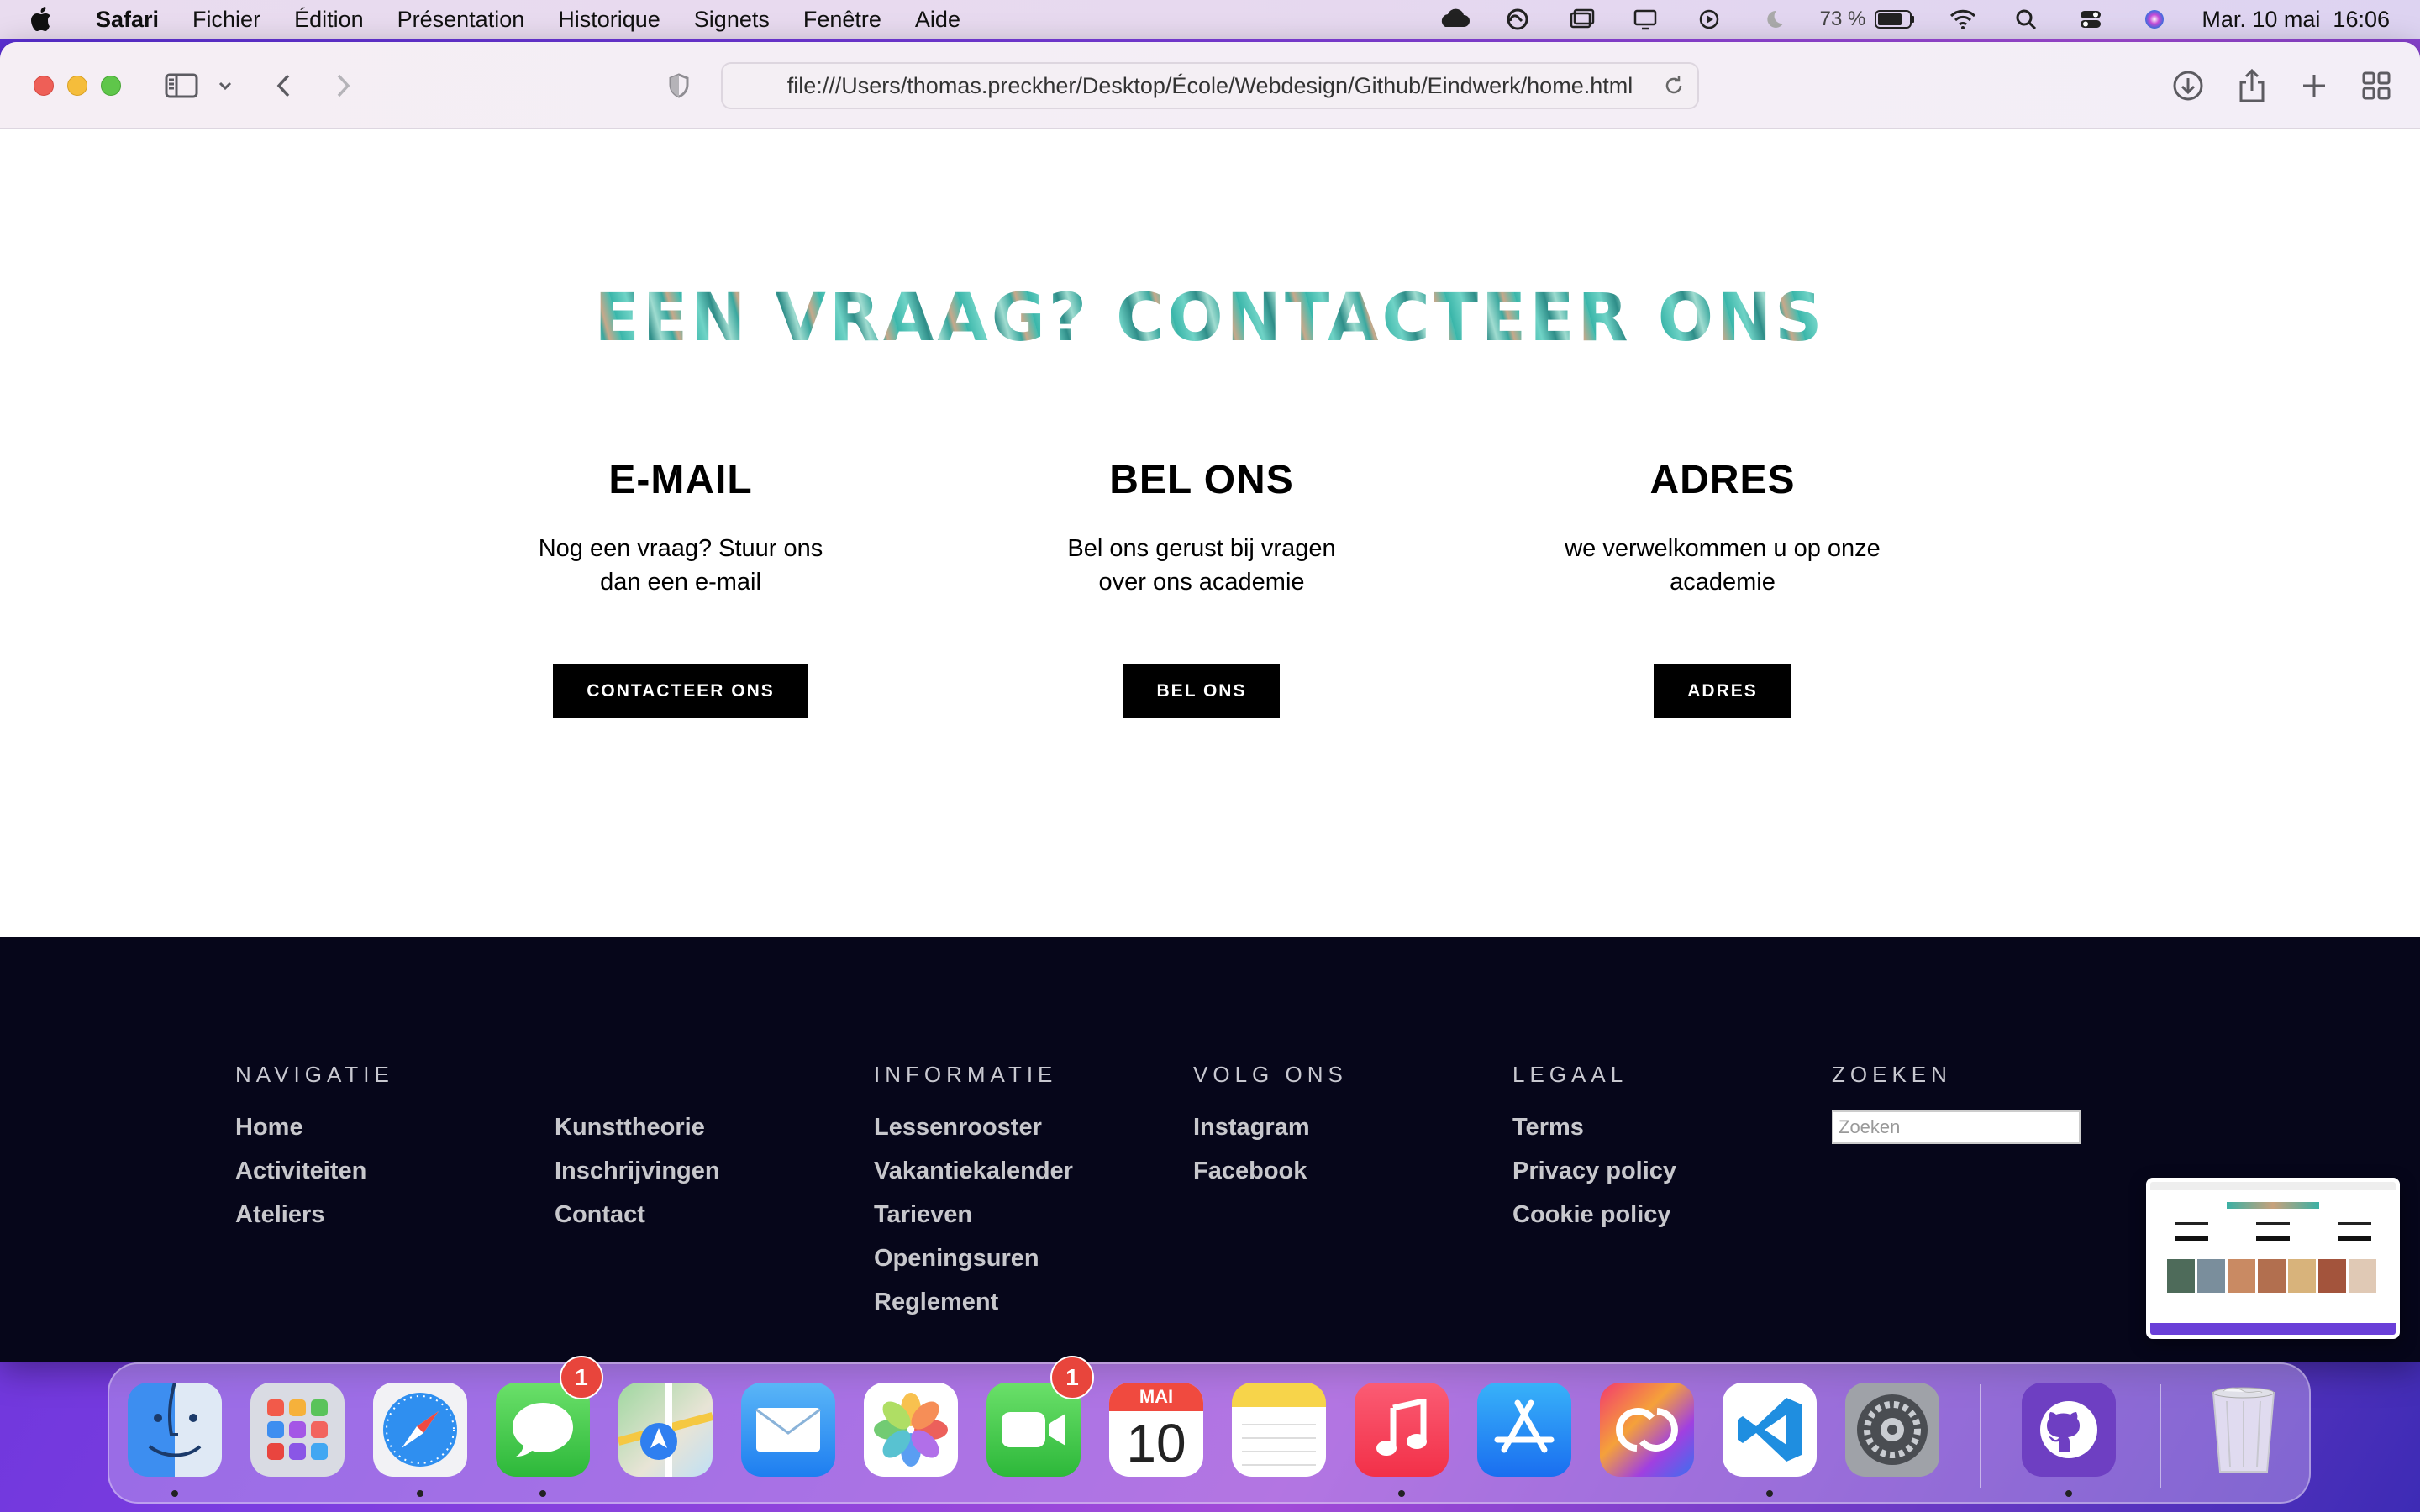  Describe the element at coordinates (2069, 1430) in the screenshot. I see `github-desktop-icon` at that location.